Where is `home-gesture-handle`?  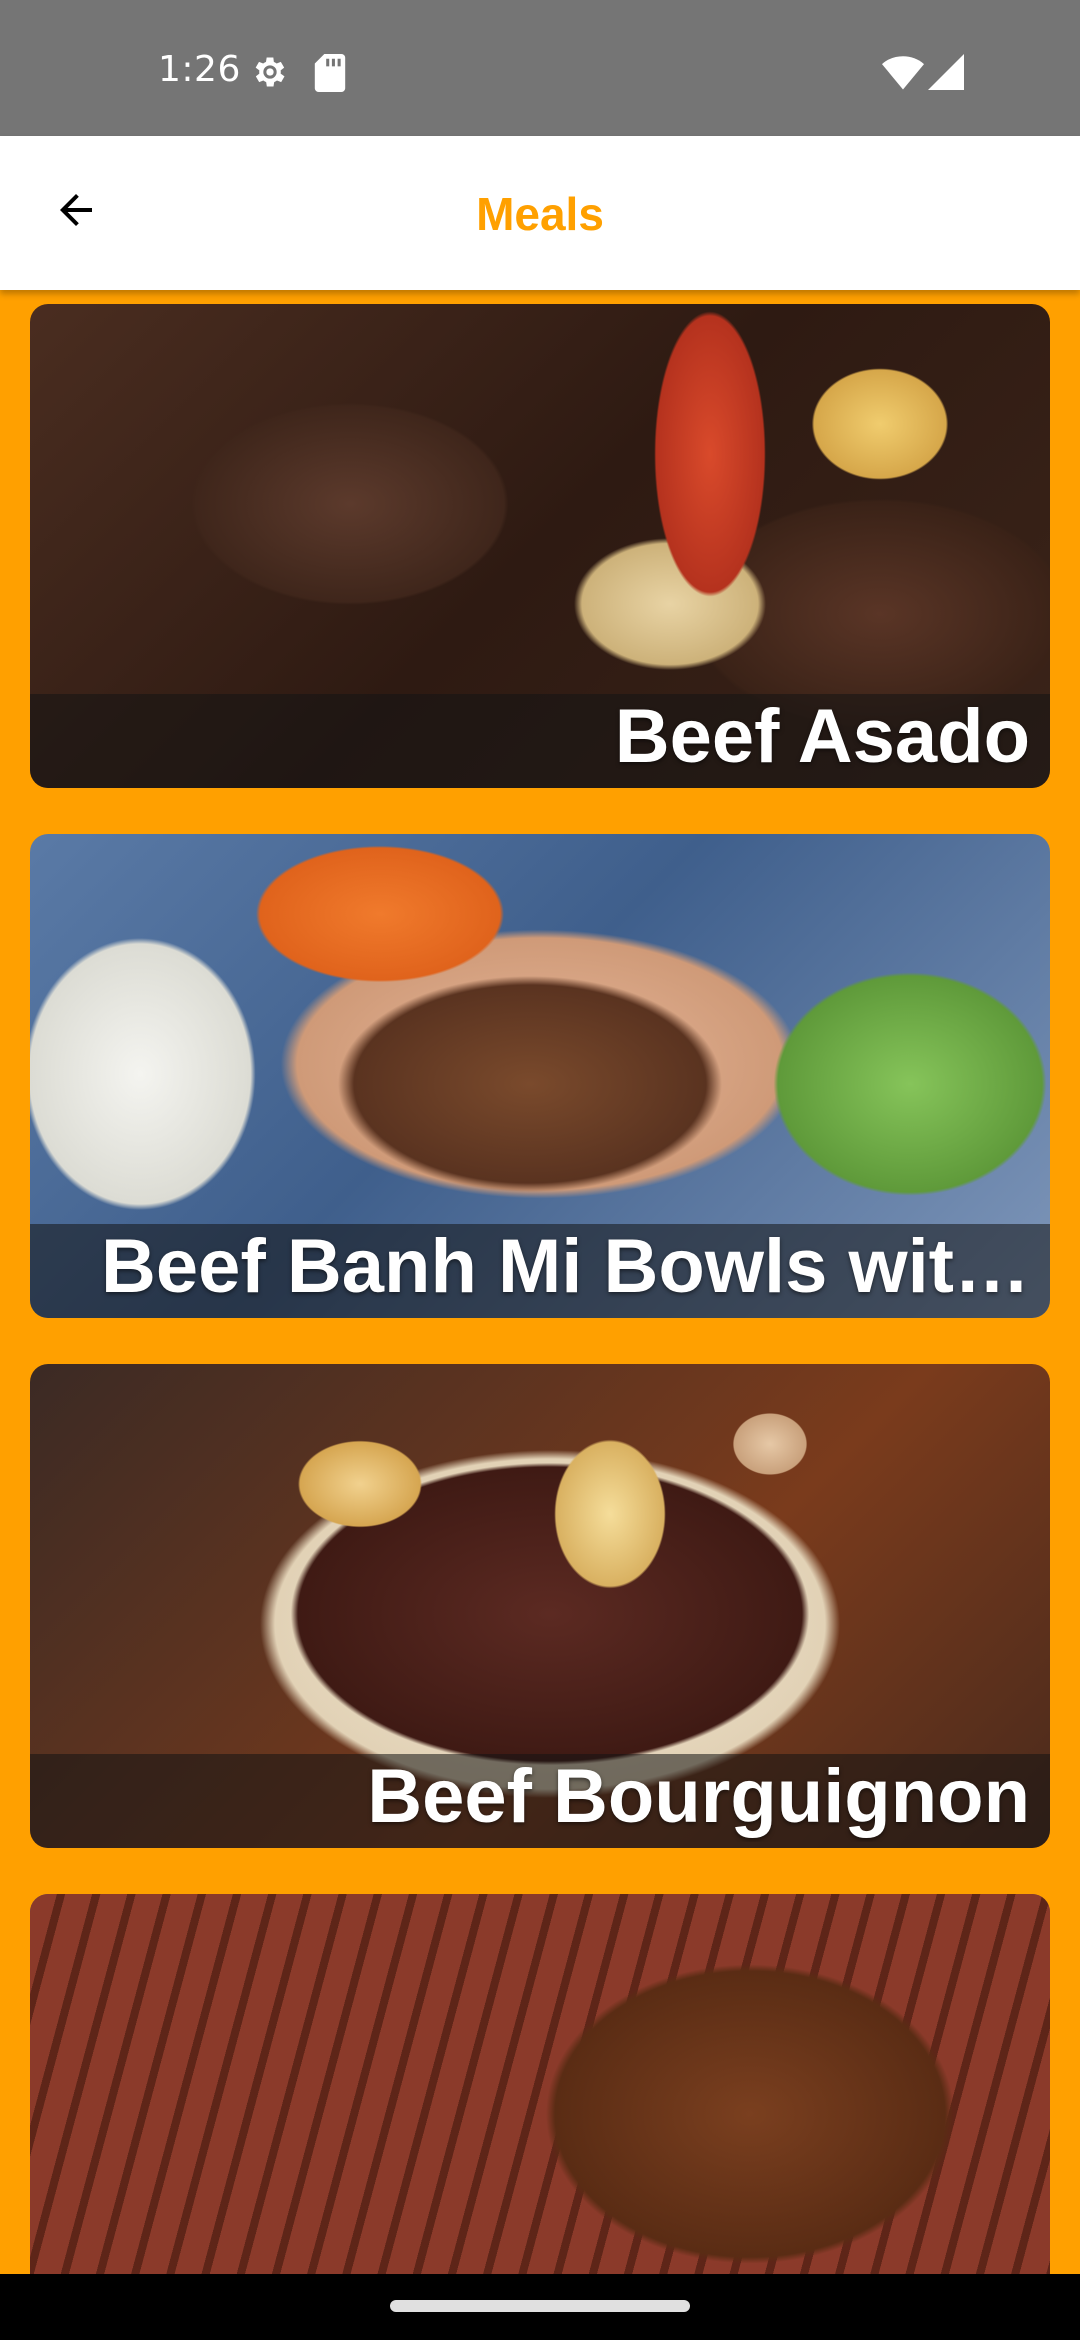
home-gesture-handle is located at coordinates (540, 2306).